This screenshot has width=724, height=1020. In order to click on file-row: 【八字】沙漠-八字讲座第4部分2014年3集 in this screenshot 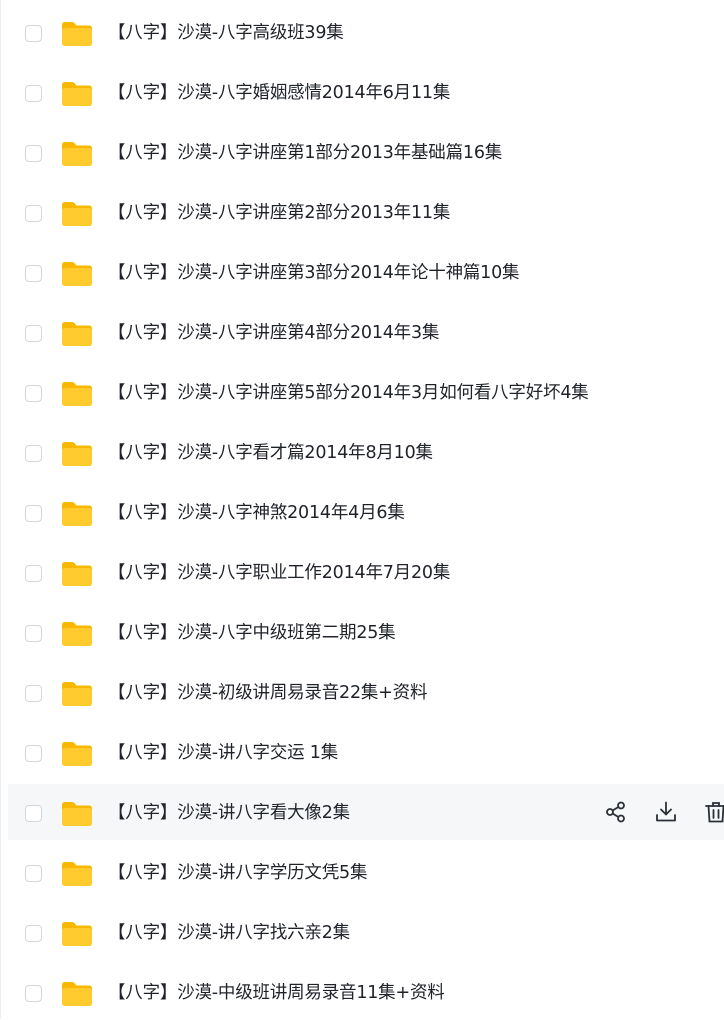, I will do `click(366, 332)`.